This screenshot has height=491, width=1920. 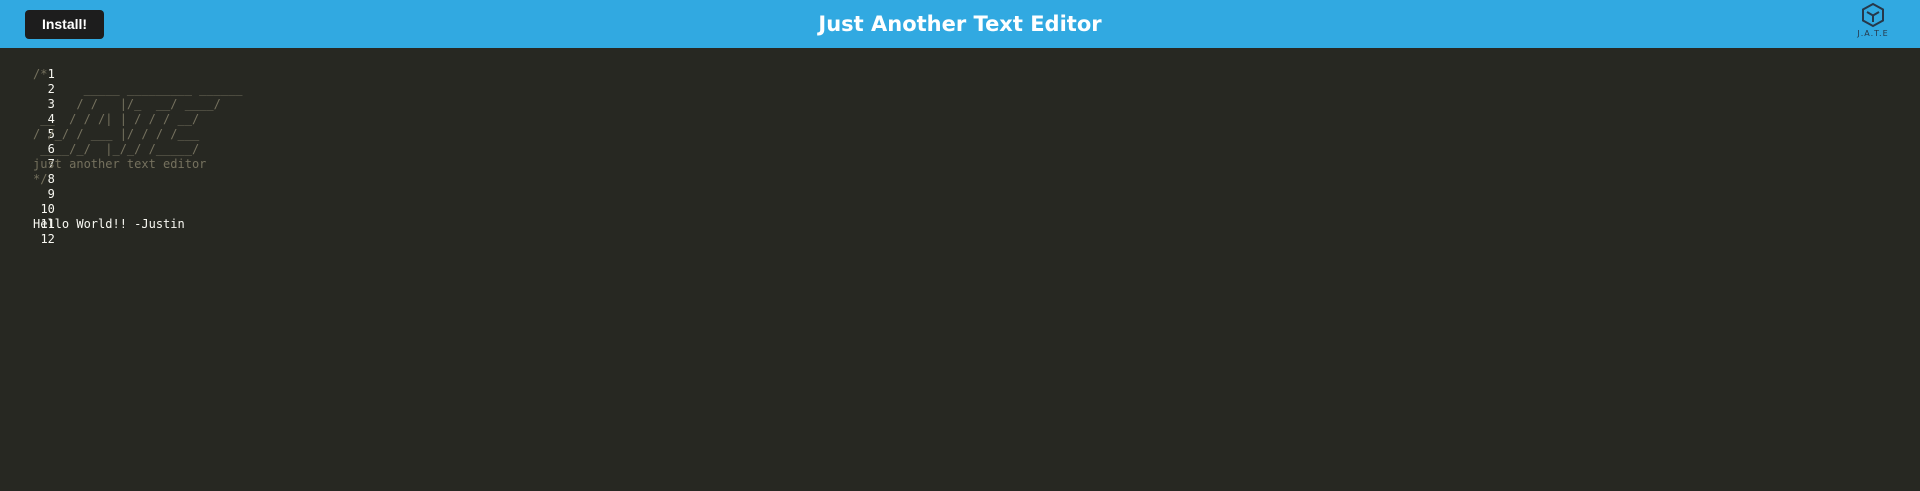 I want to click on editor-line: 7 ____/_/ |_/_/ /_____/, so click(x=99, y=156).